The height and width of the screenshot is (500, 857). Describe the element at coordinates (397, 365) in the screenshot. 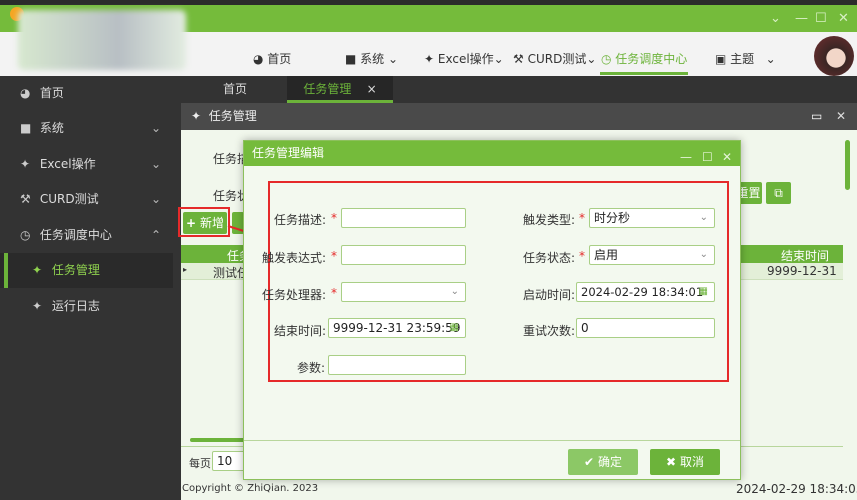

I see `params-input` at that location.